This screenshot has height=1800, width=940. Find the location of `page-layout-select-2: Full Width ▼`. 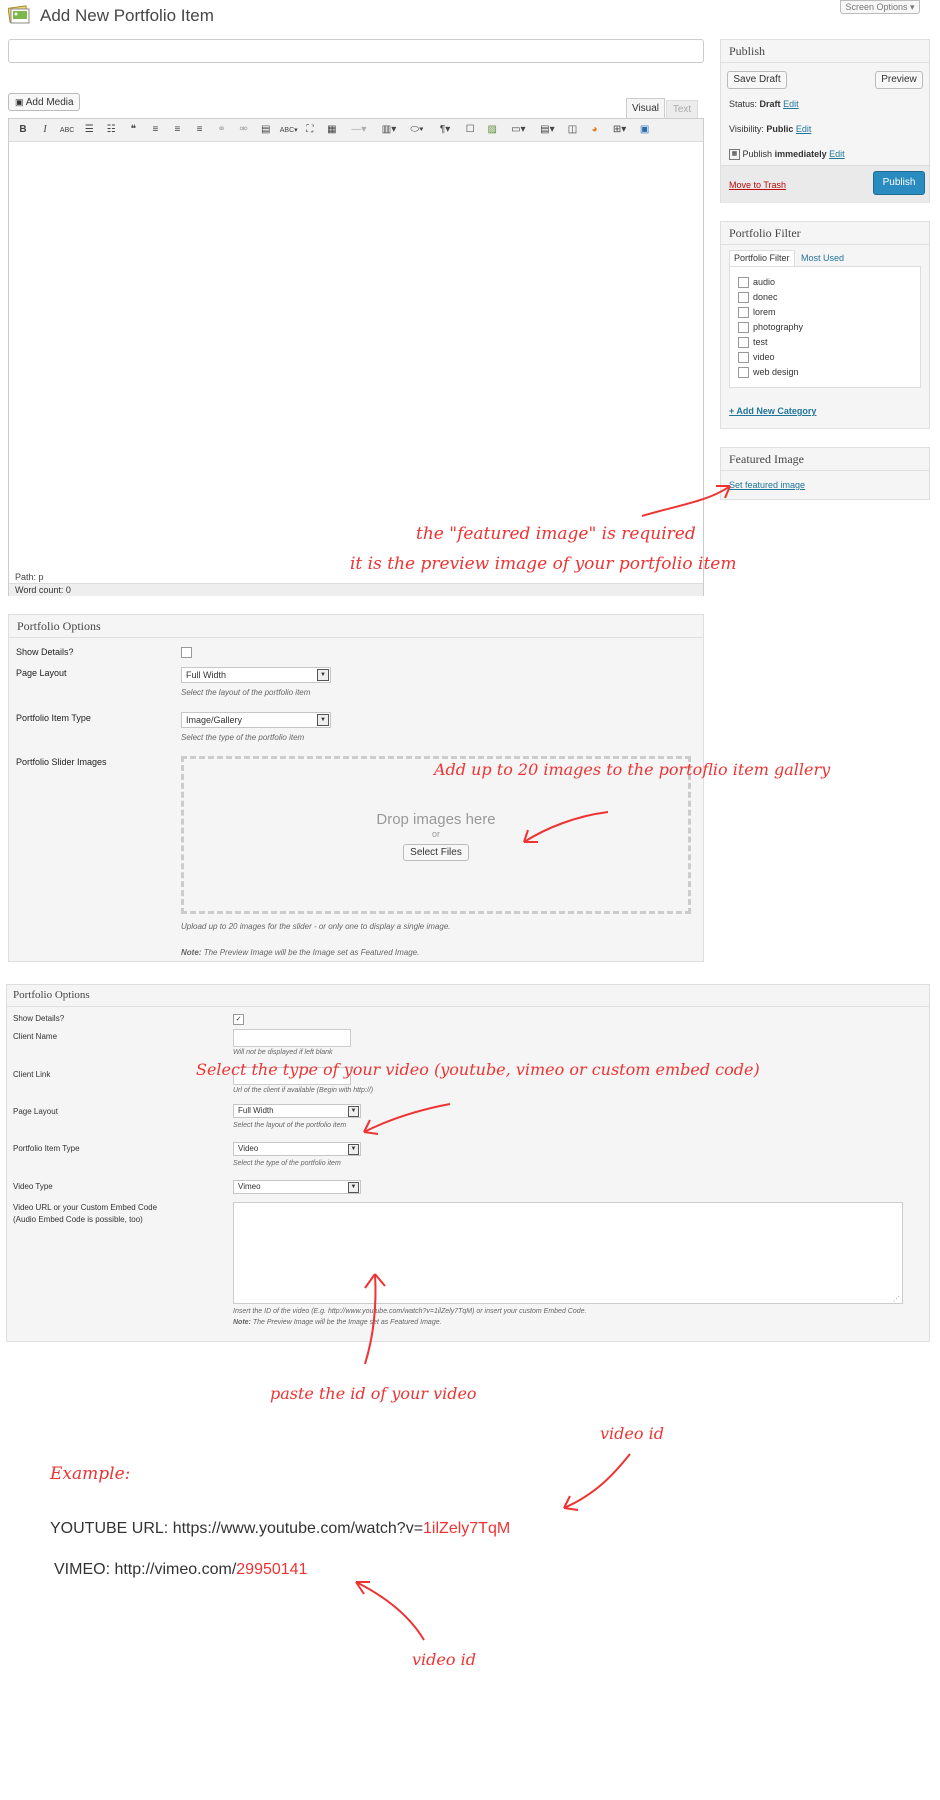

page-layout-select-2: Full Width ▼ is located at coordinates (297, 1111).